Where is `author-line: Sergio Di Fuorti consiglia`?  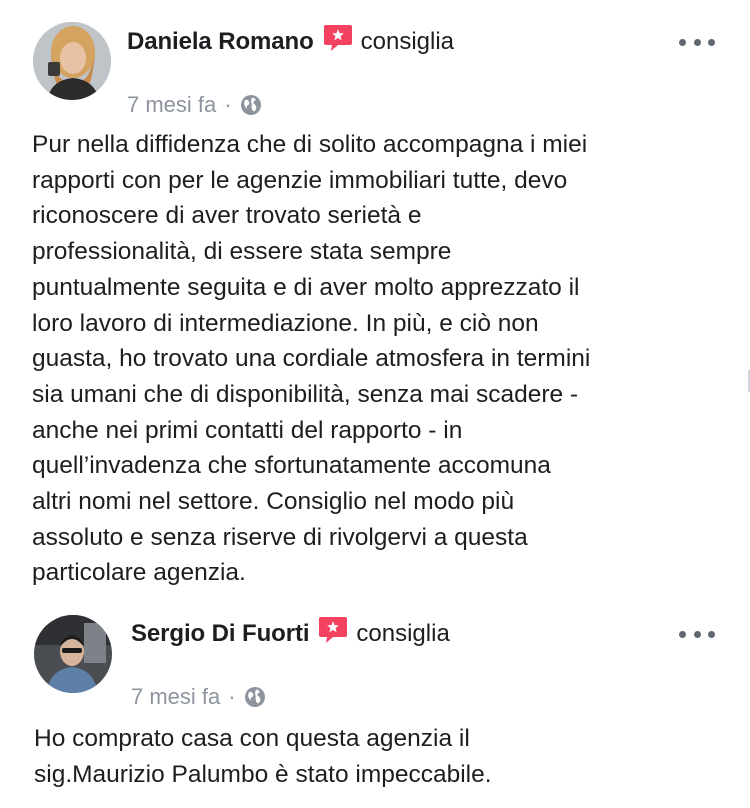 author-line: Sergio Di Fuorti consiglia is located at coordinates (290, 634).